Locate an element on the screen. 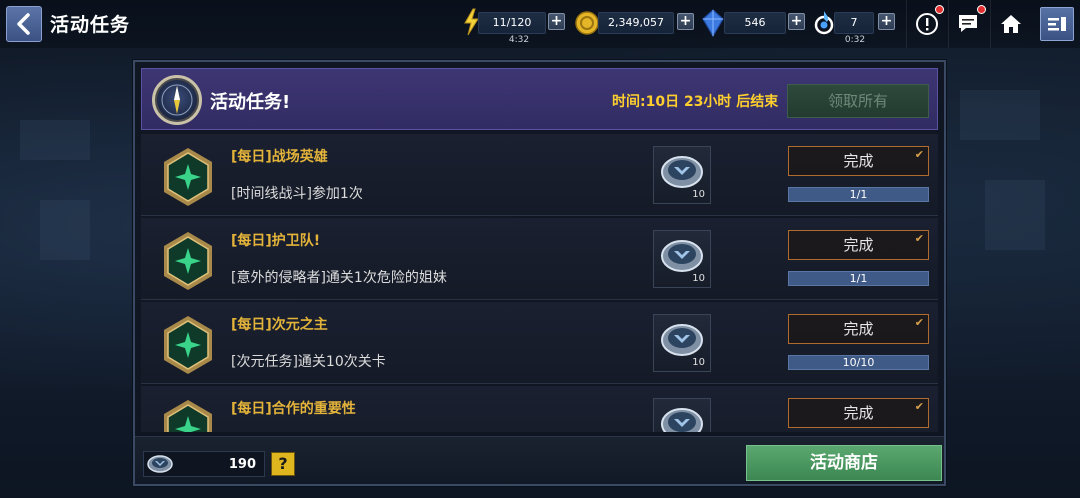  energy-counter: 11/120 is located at coordinates (512, 23).